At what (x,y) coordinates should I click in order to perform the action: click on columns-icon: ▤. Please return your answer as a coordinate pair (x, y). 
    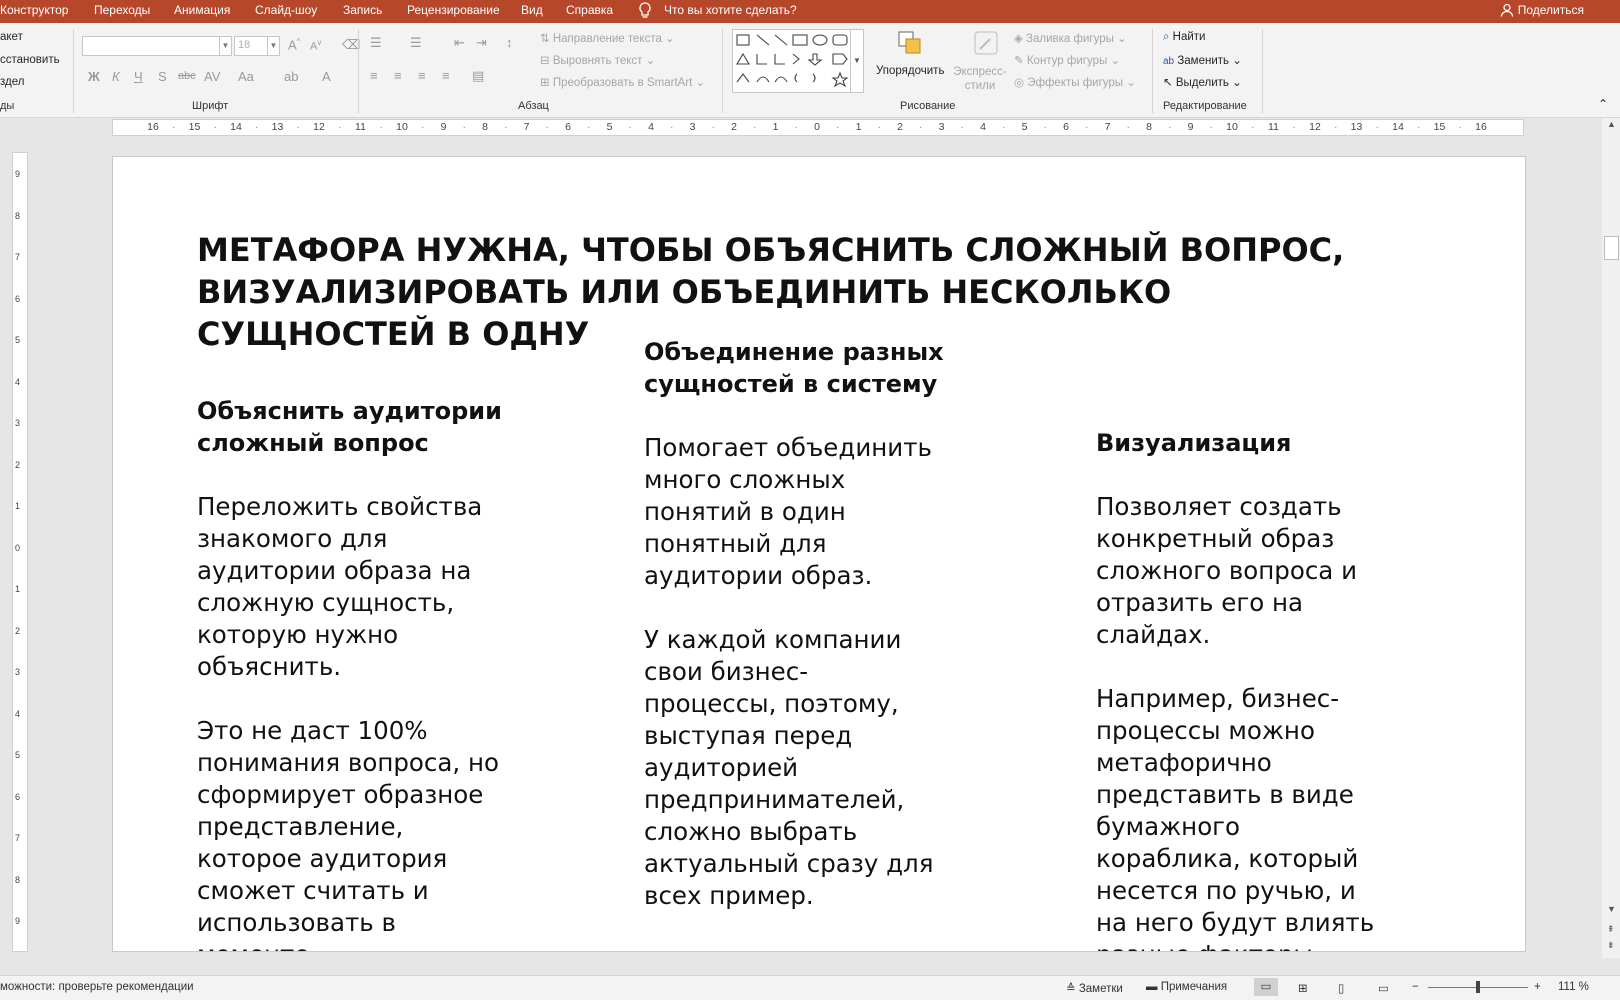
    Looking at the image, I should click on (478, 76).